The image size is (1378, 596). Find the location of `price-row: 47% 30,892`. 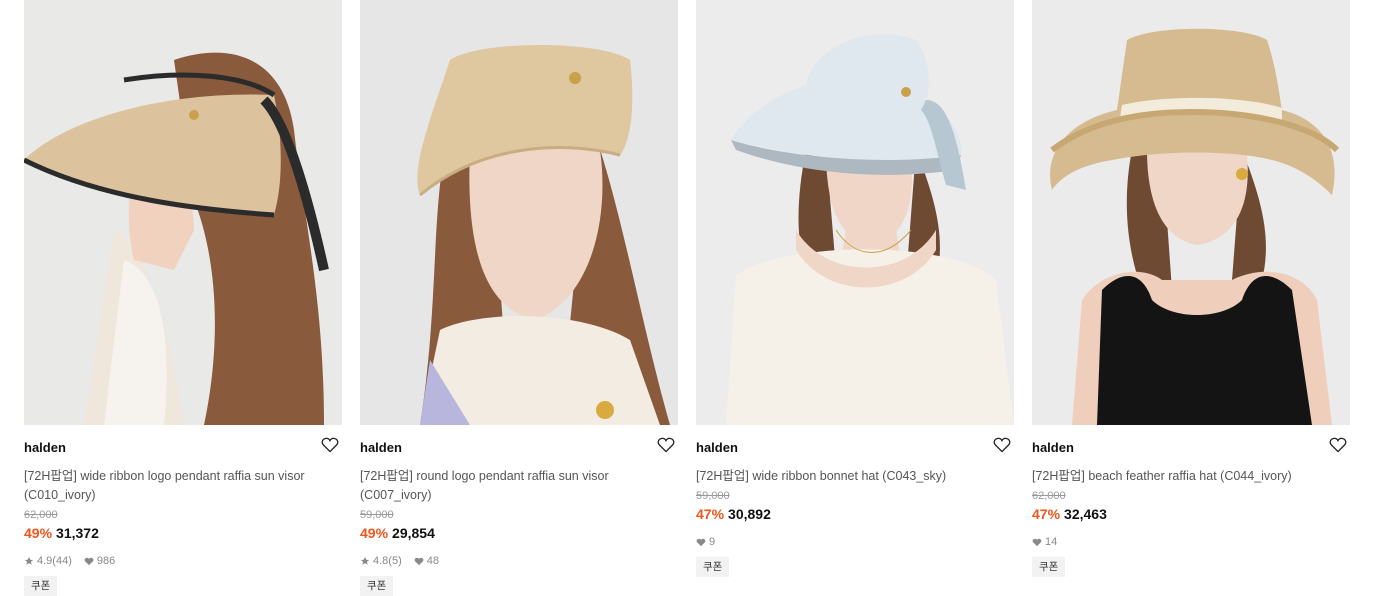

price-row: 47% 30,892 is located at coordinates (855, 514).